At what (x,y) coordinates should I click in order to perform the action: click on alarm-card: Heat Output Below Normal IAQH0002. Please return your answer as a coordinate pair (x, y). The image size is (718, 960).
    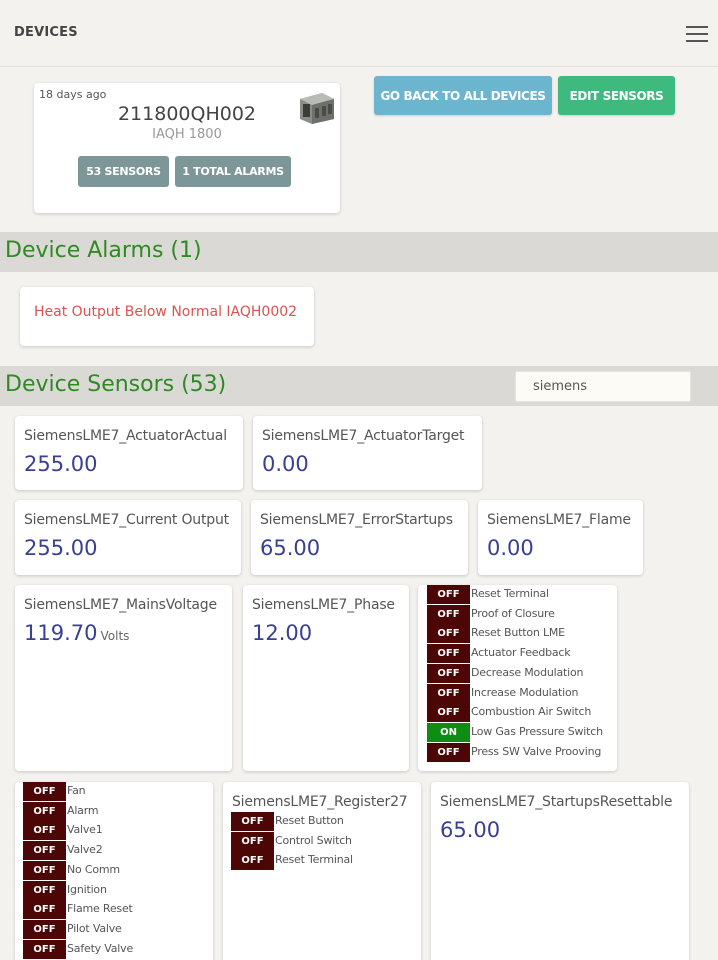
    Looking at the image, I should click on (167, 316).